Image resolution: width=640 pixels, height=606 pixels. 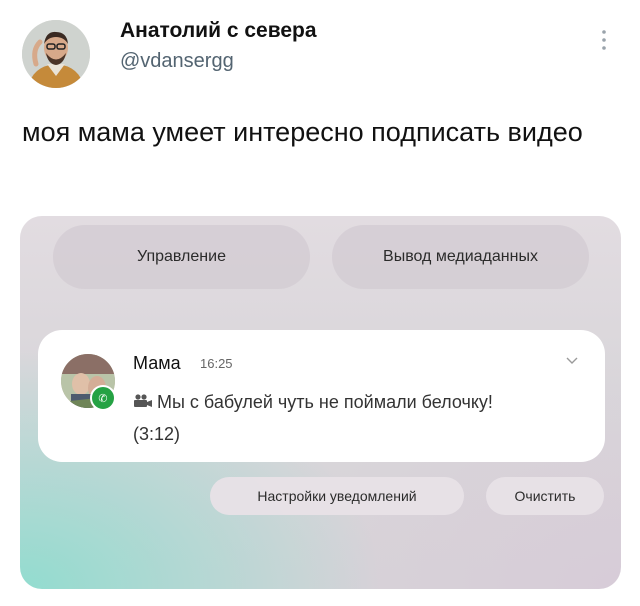 What do you see at coordinates (216, 363) in the screenshot?
I see `notification-time: 16:25` at bounding box center [216, 363].